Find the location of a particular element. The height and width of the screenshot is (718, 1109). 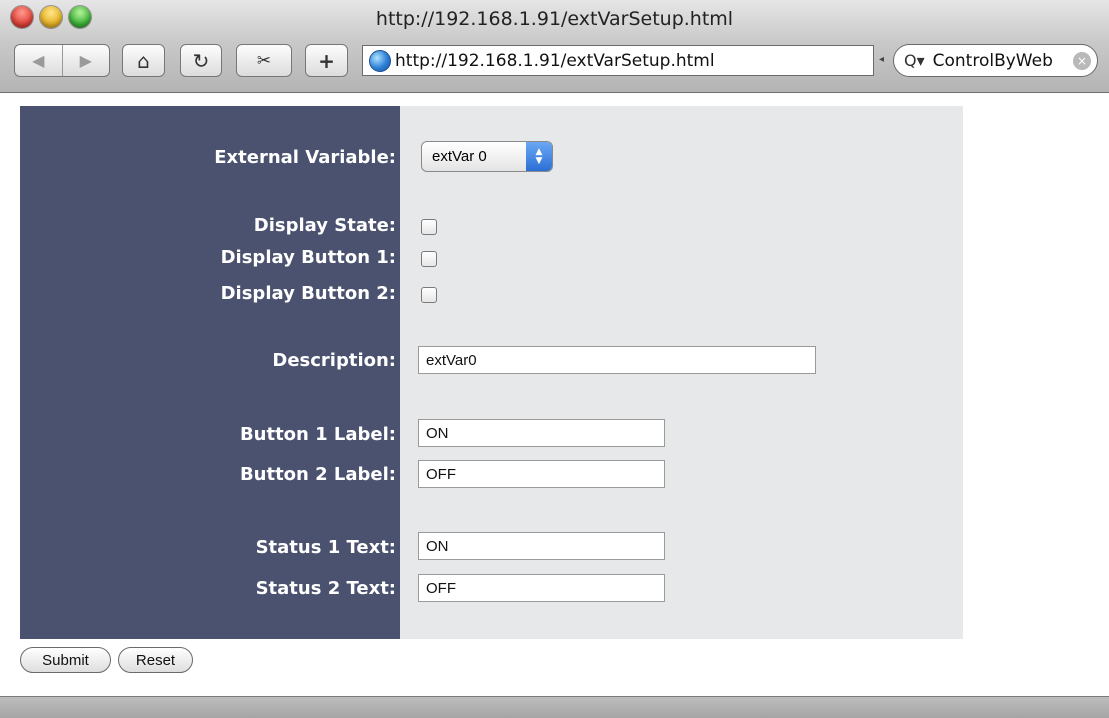

display-state-checkbox is located at coordinates (429, 227).